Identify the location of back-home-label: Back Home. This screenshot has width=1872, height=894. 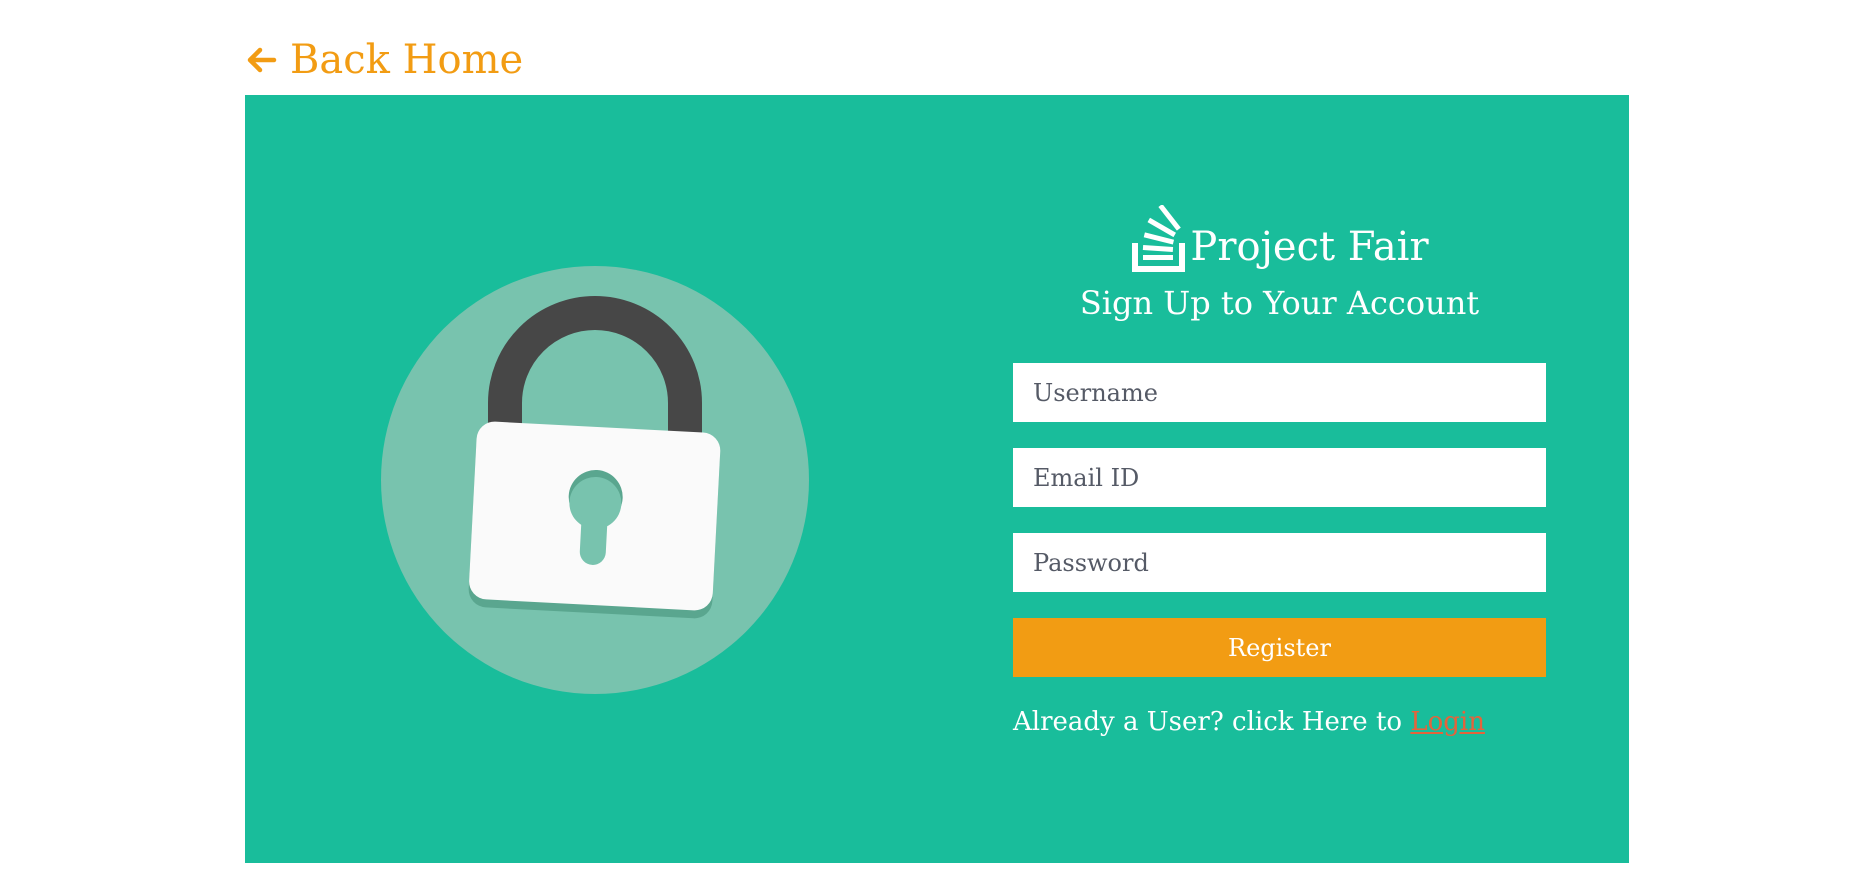
(407, 60).